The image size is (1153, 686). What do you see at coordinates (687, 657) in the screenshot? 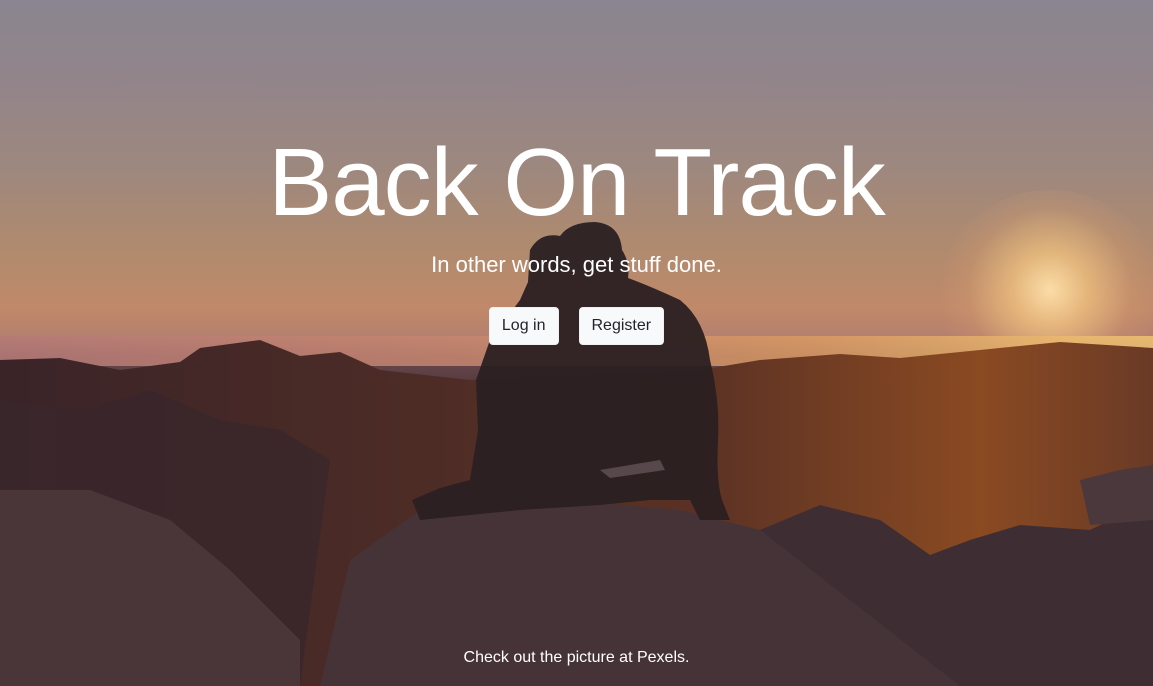
I see `photo-credit-suffix: .` at bounding box center [687, 657].